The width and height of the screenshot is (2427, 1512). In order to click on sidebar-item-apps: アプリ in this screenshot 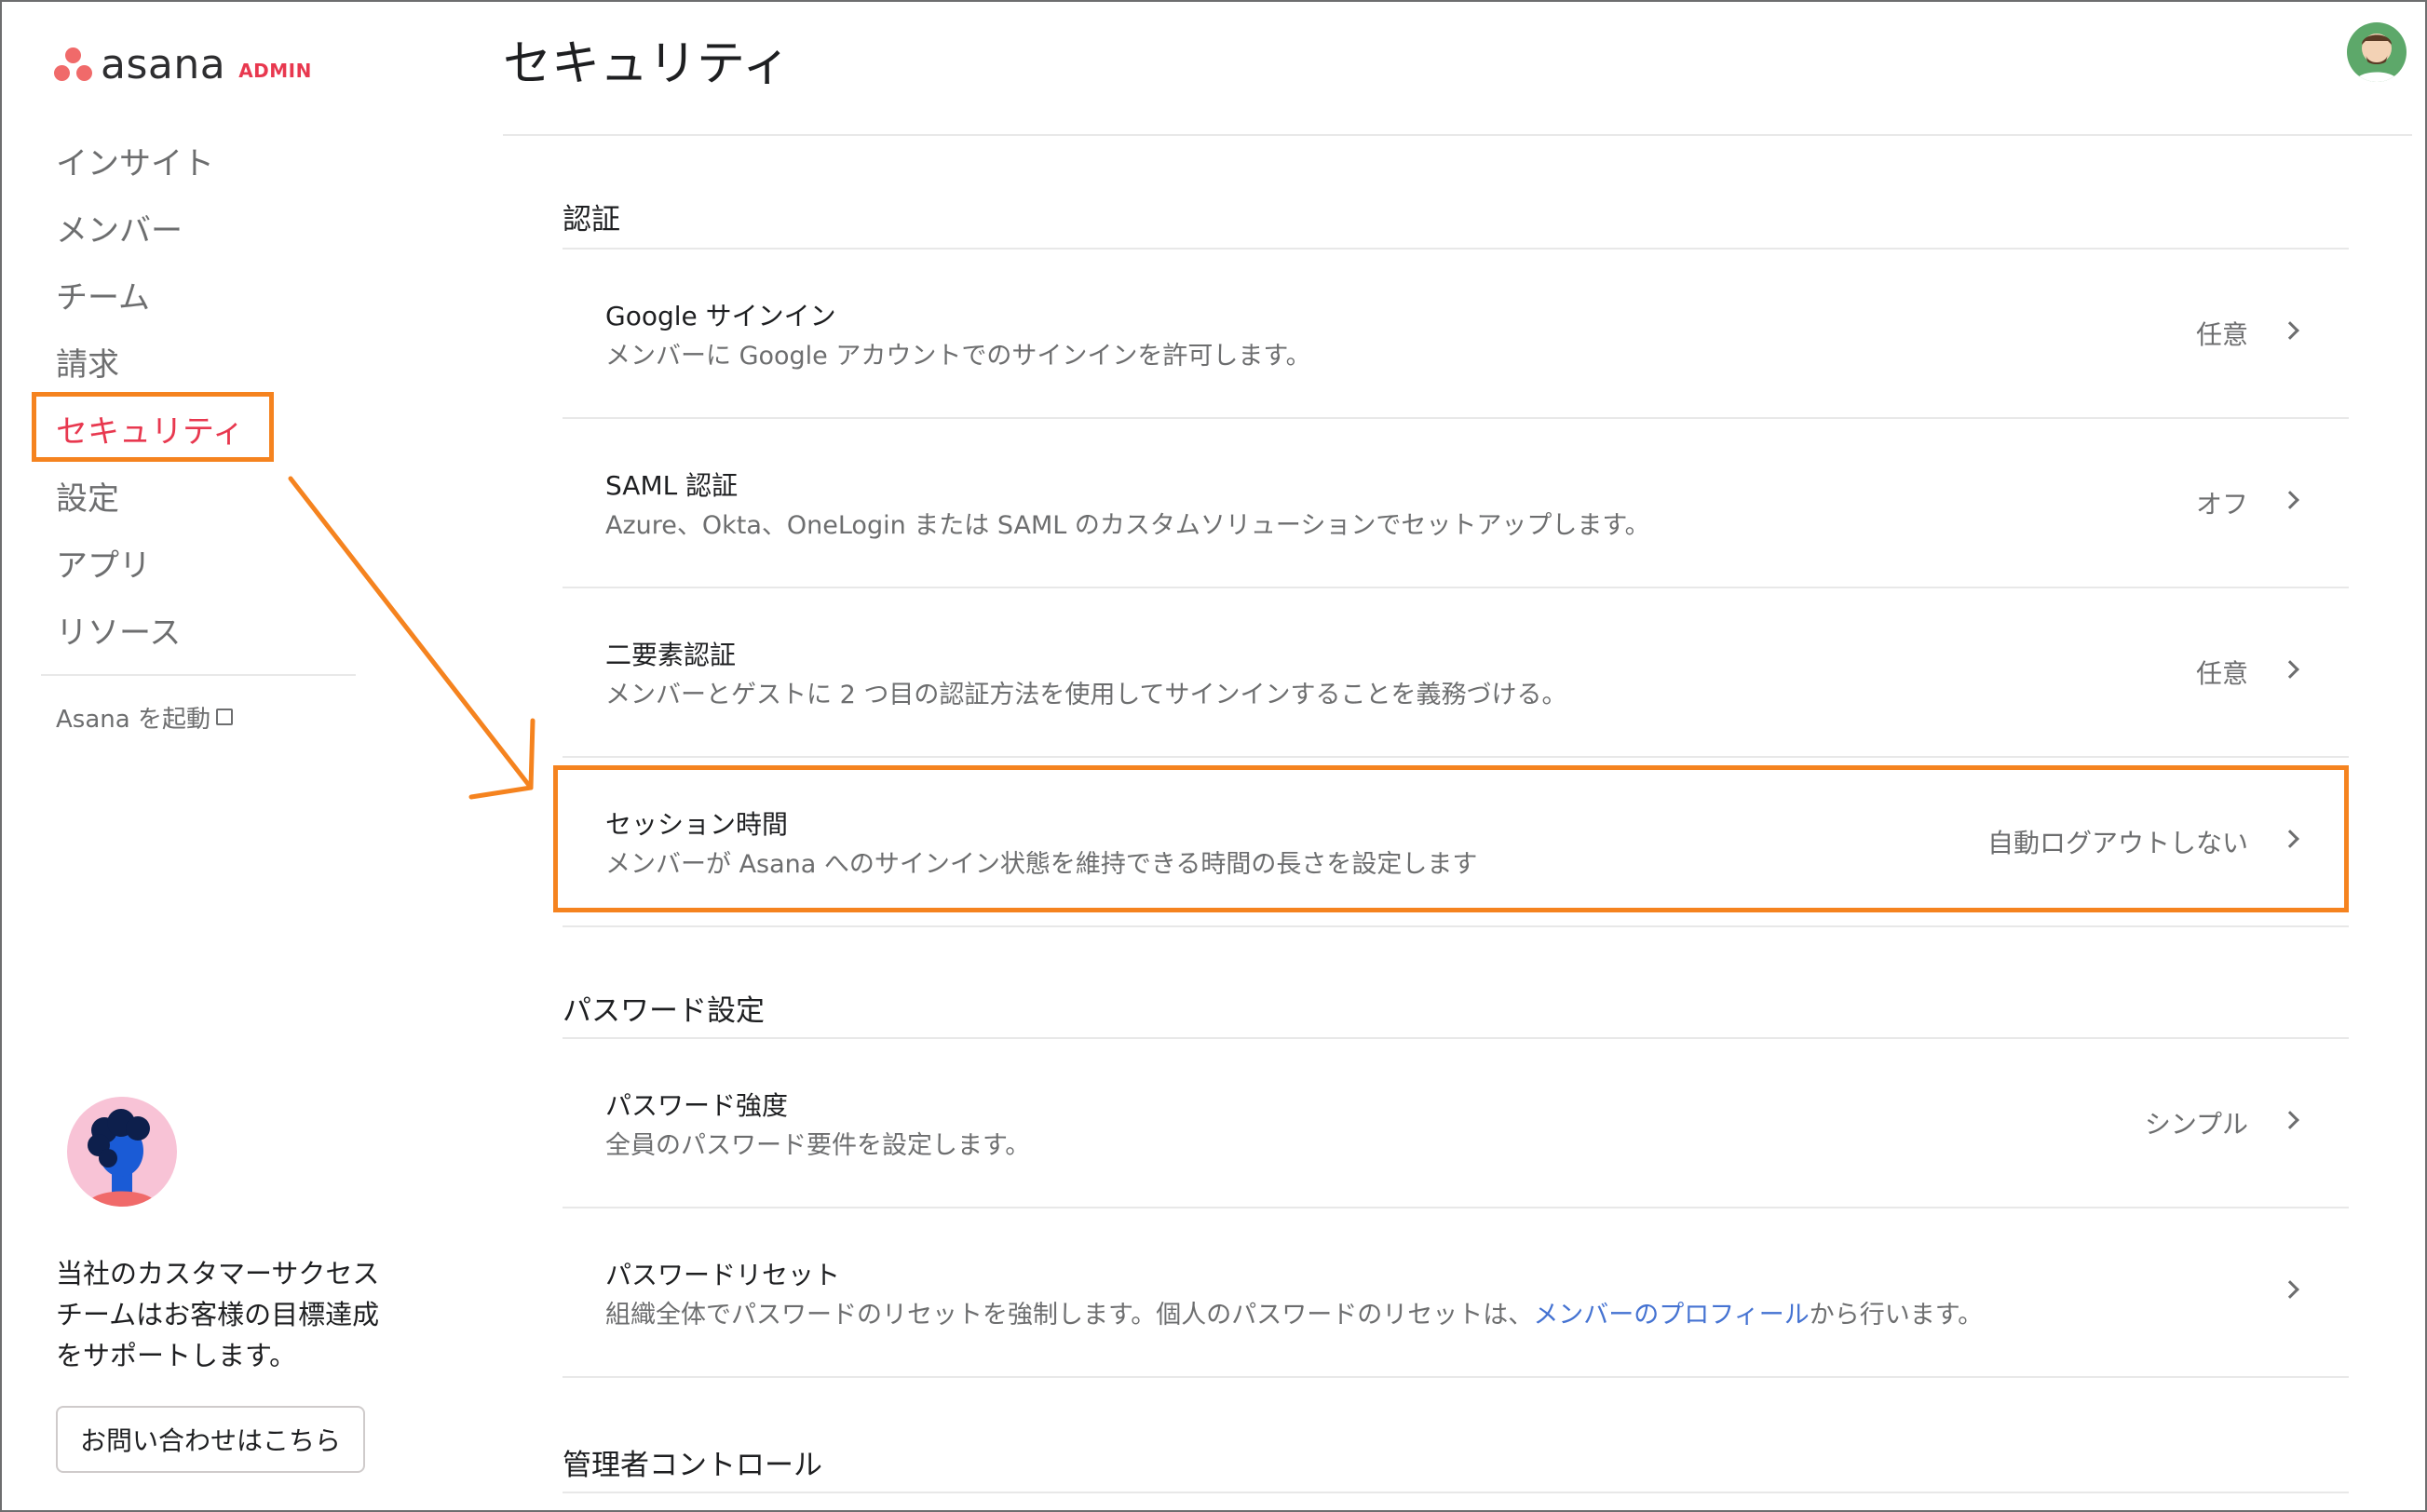, I will do `click(150, 567)`.